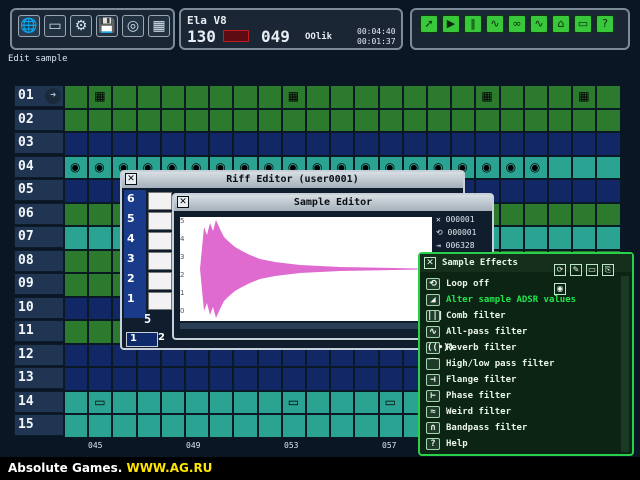 The height and width of the screenshot is (480, 640). I want to click on effects-scrollbar, so click(625, 364).